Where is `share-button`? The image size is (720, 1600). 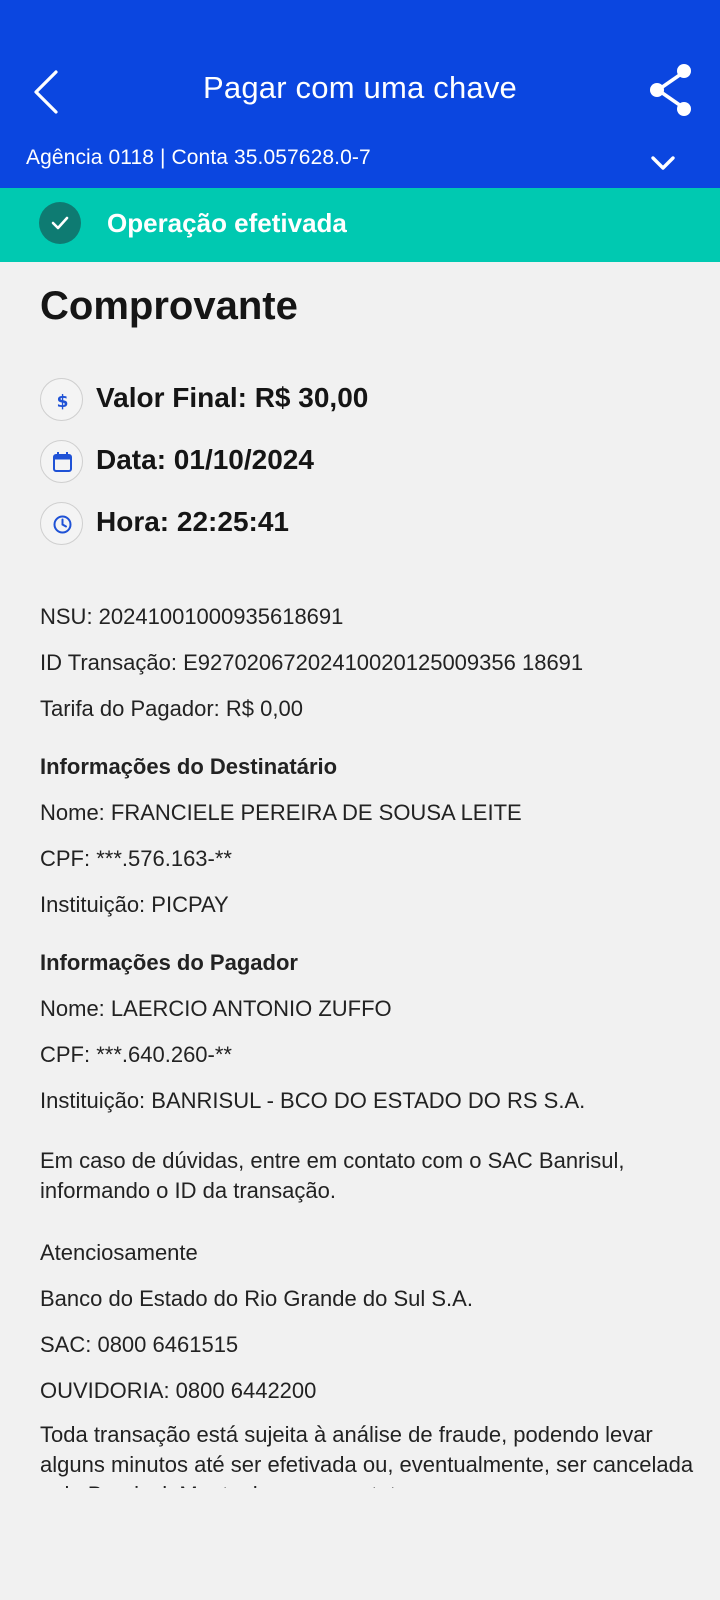 share-button is located at coordinates (671, 90).